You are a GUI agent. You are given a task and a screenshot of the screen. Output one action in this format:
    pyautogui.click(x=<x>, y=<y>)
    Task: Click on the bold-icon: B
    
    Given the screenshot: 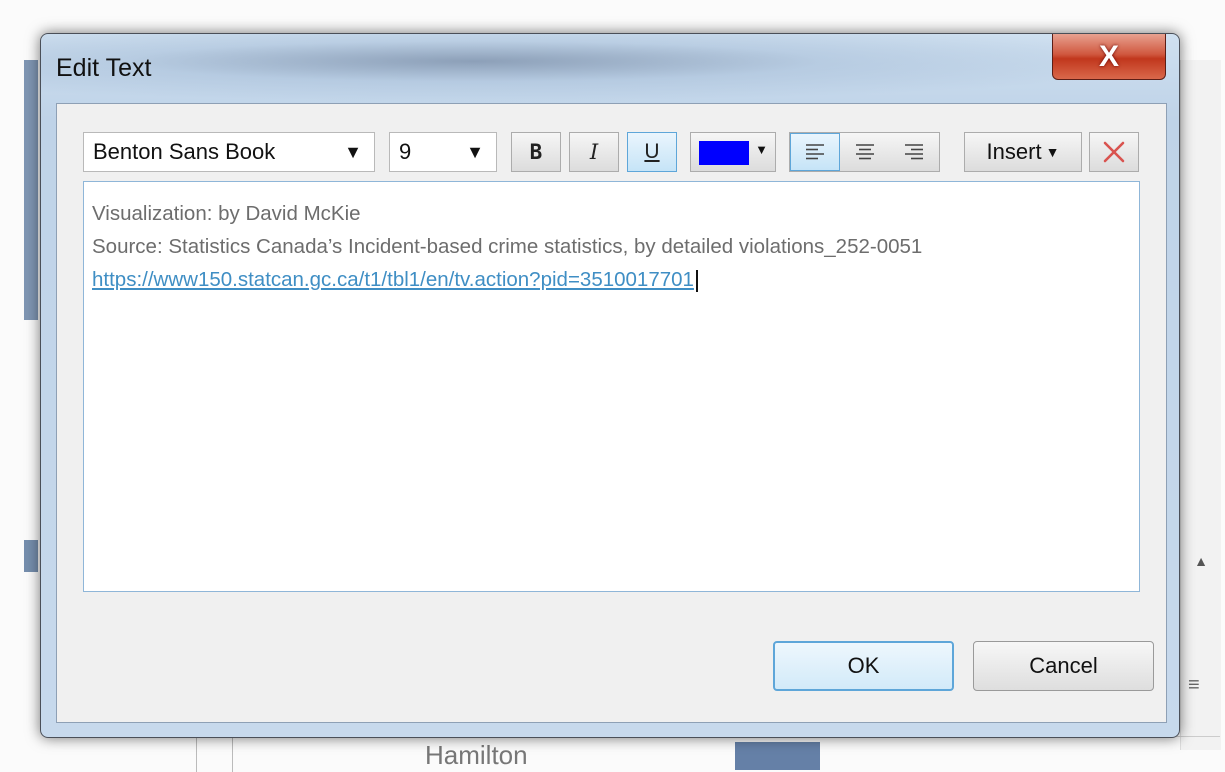 What is the action you would take?
    pyautogui.click(x=536, y=152)
    